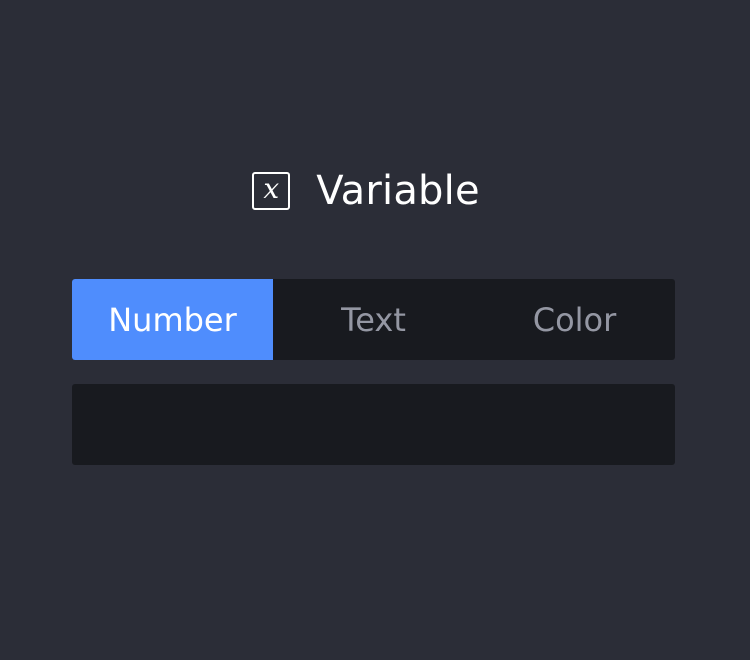 The width and height of the screenshot is (750, 660). Describe the element at coordinates (172, 319) in the screenshot. I see `tab-number: Number` at that location.